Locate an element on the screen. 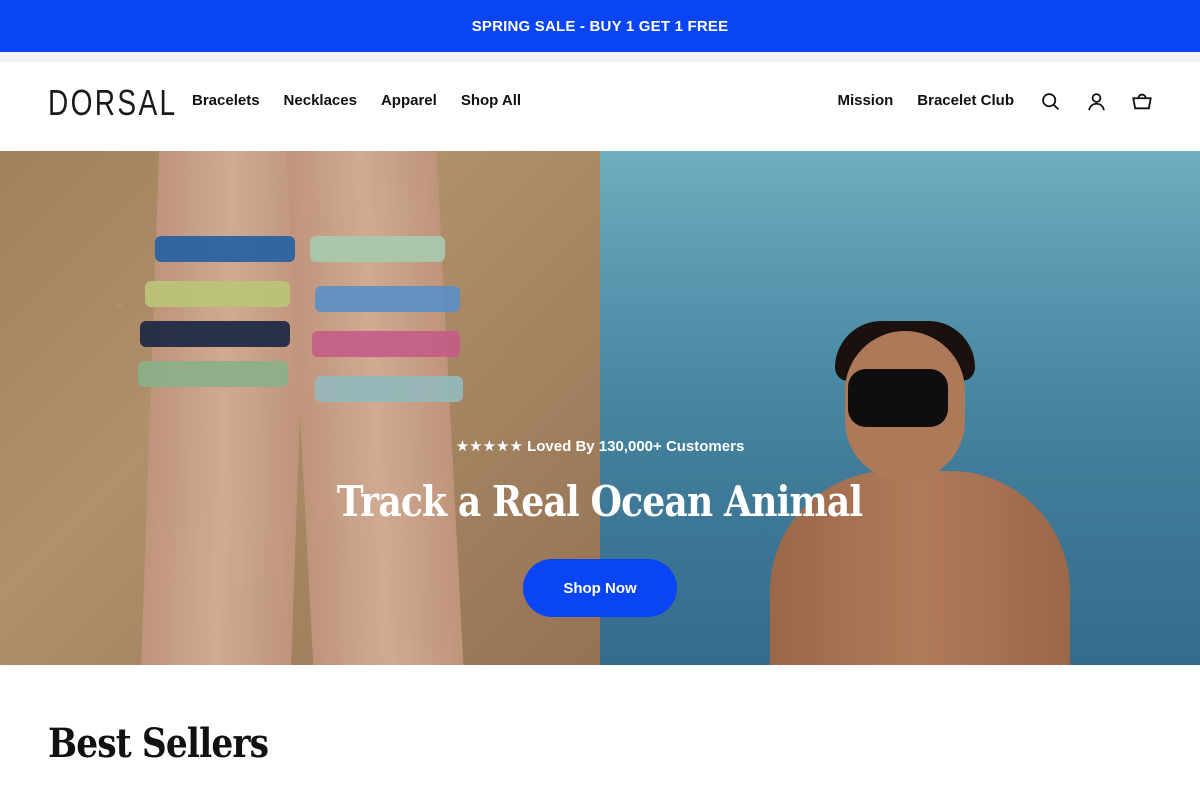 Image resolution: width=1200 pixels, height=800 pixels. search-icon is located at coordinates (1050, 101).